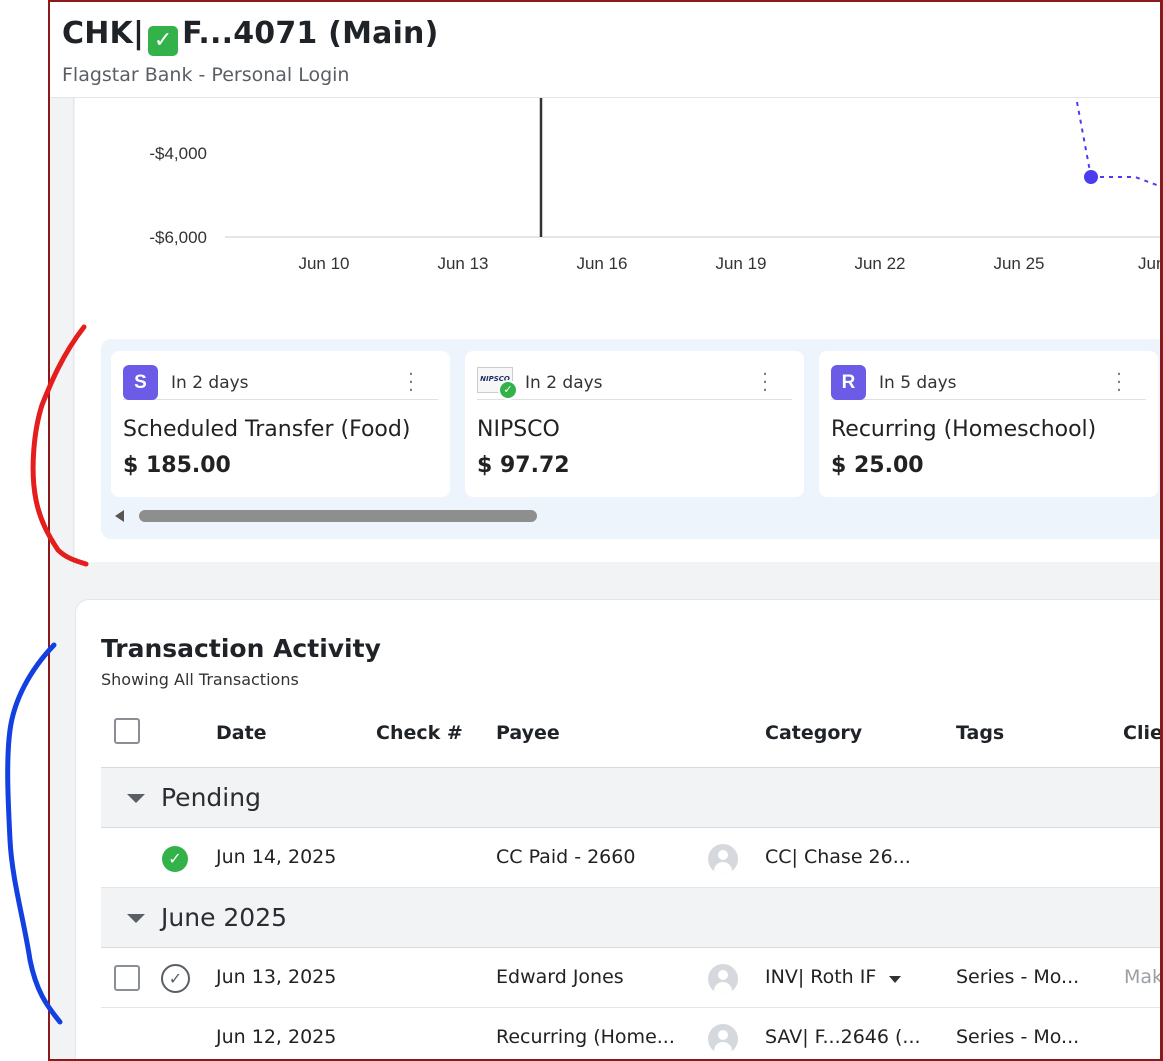  What do you see at coordinates (280, 382) in the screenshot?
I see `scheduled-card-header: S In 2 days · · ·` at bounding box center [280, 382].